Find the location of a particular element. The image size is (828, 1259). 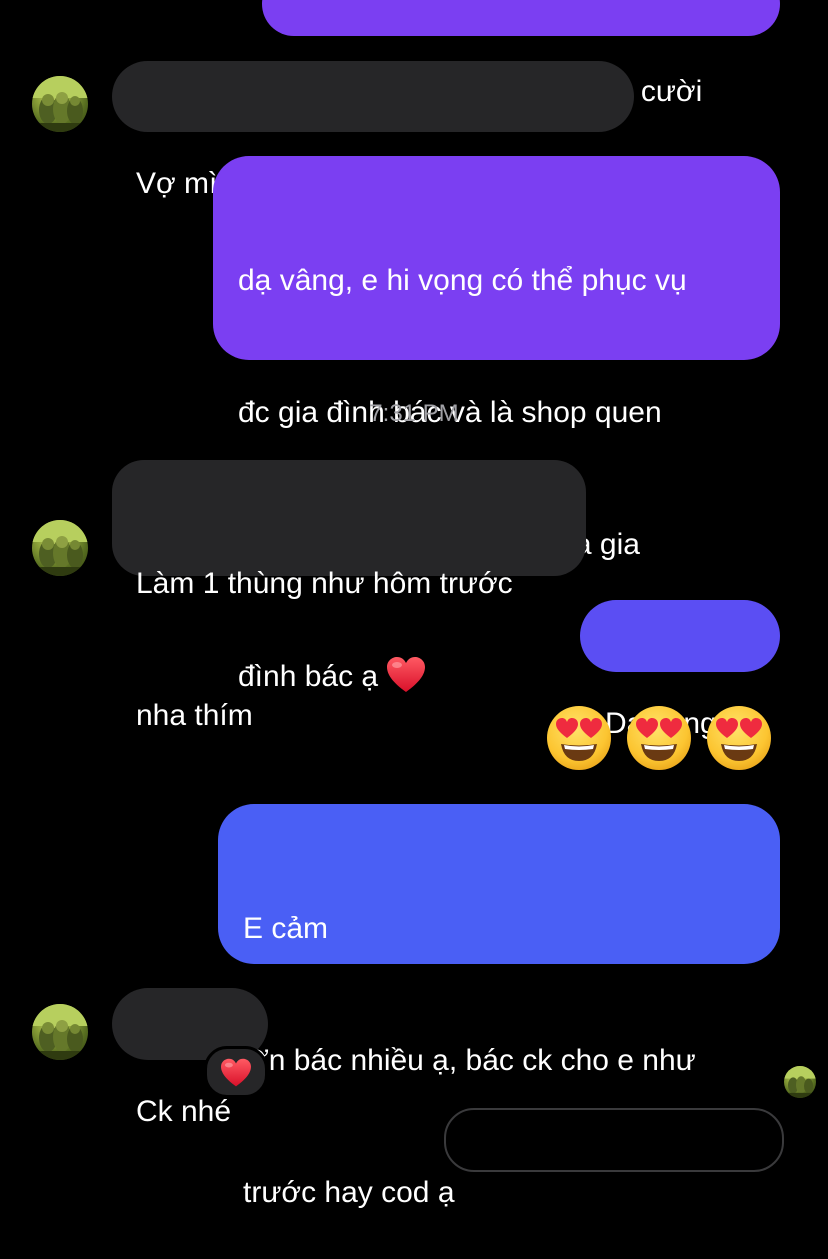

message-bubble-incoming: Làm 1 thùng như hôm trước nha thím is located at coordinates (349, 596).